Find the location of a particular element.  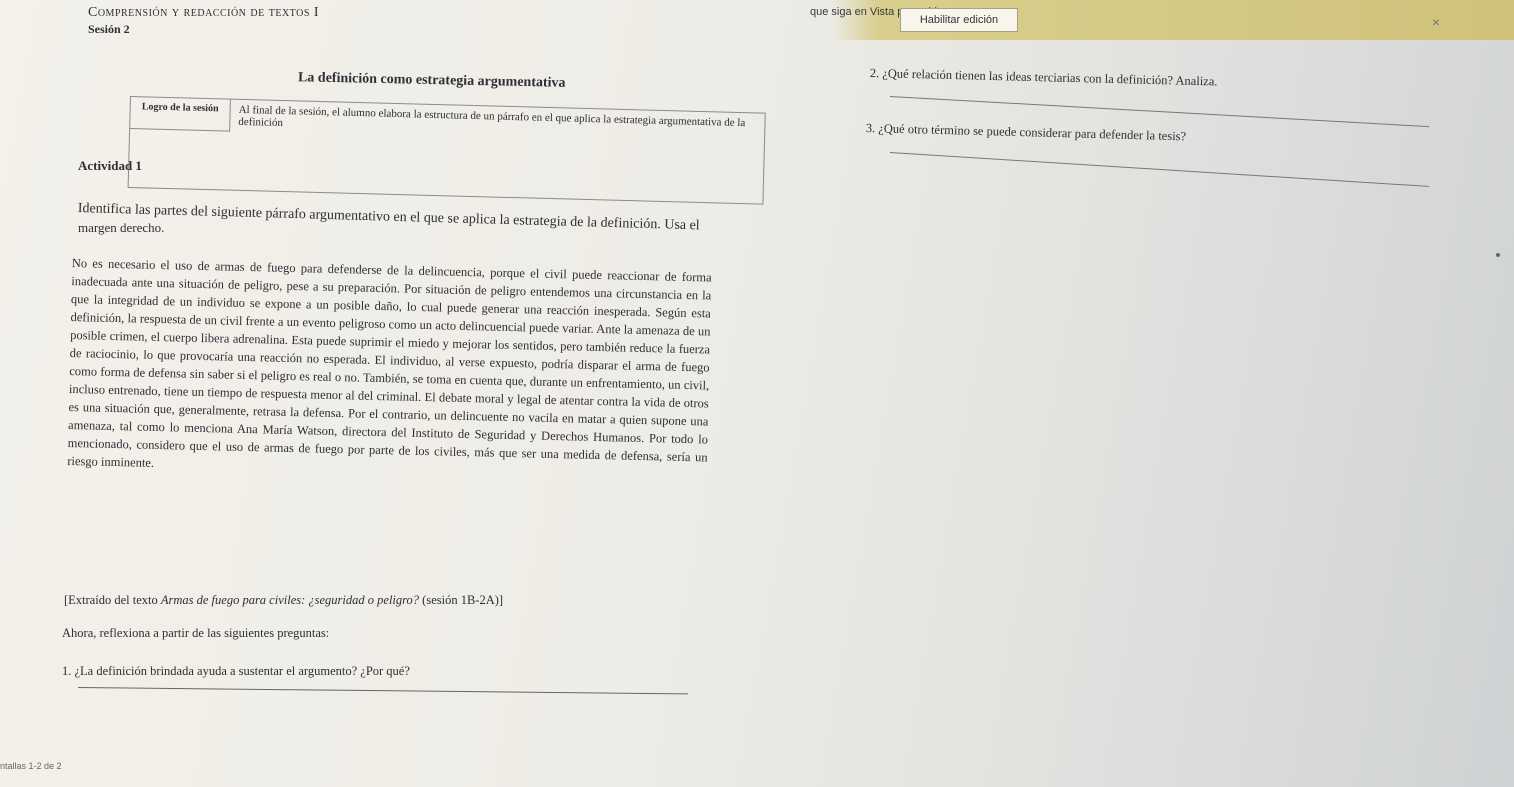

learning-goal-label: Logro de la sesión is located at coordinates (180, 114).